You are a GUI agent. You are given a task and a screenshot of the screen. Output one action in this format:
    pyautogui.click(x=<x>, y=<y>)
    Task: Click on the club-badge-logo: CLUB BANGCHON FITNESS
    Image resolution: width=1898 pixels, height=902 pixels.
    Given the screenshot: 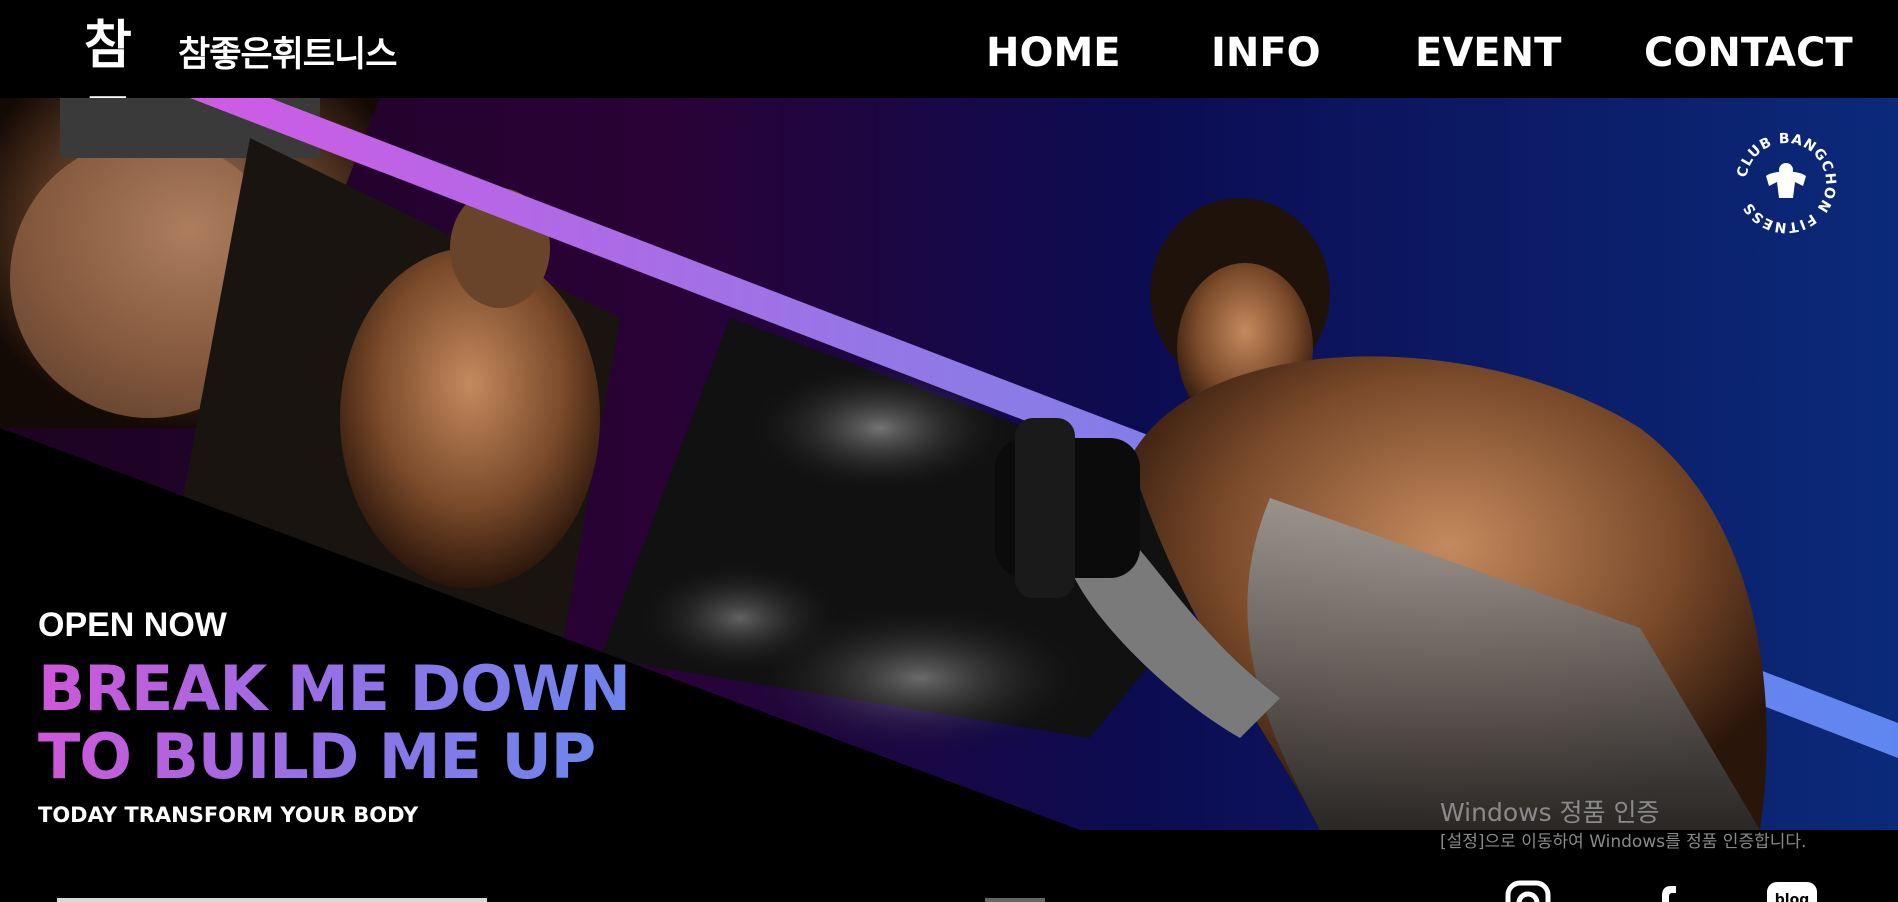 What is the action you would take?
    pyautogui.click(x=1786, y=183)
    